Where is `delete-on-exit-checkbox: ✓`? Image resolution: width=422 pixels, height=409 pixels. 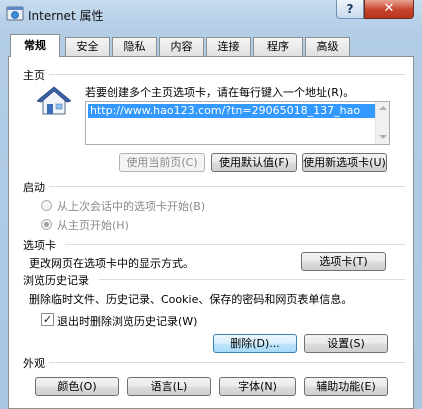 delete-on-exit-checkbox: ✓ is located at coordinates (47, 319).